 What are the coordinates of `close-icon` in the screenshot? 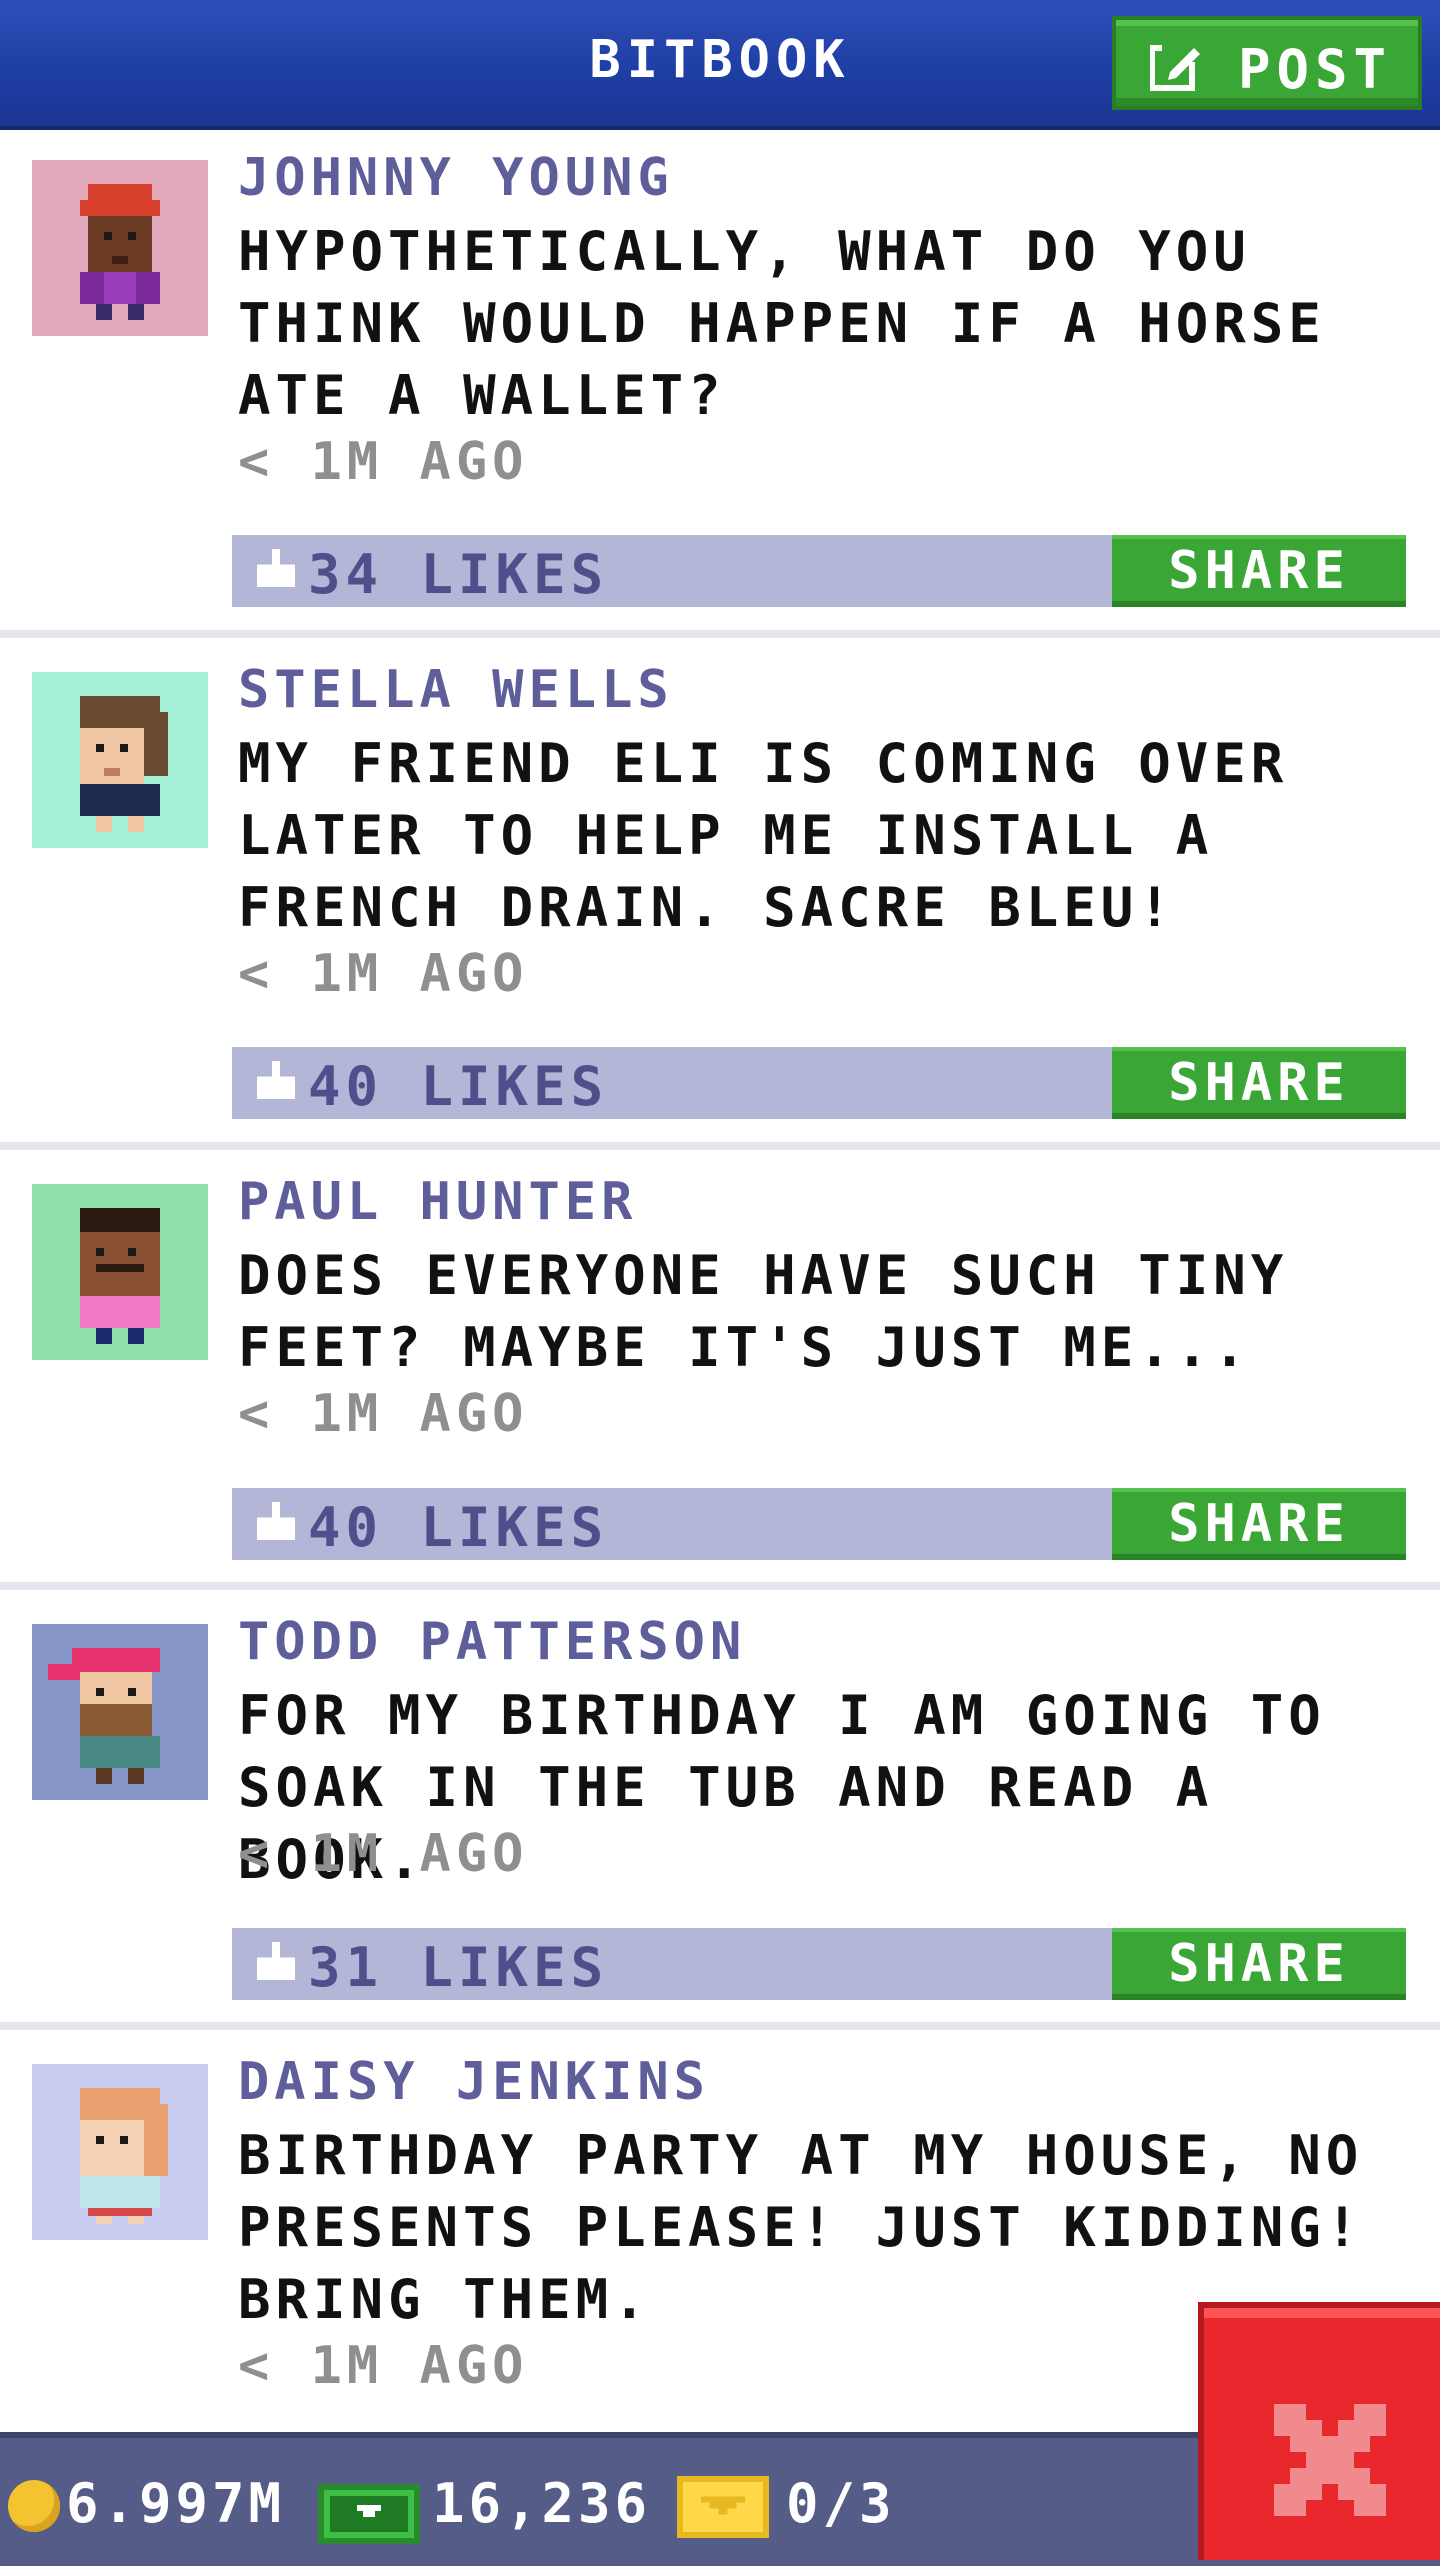 It's located at (1330, 2460).